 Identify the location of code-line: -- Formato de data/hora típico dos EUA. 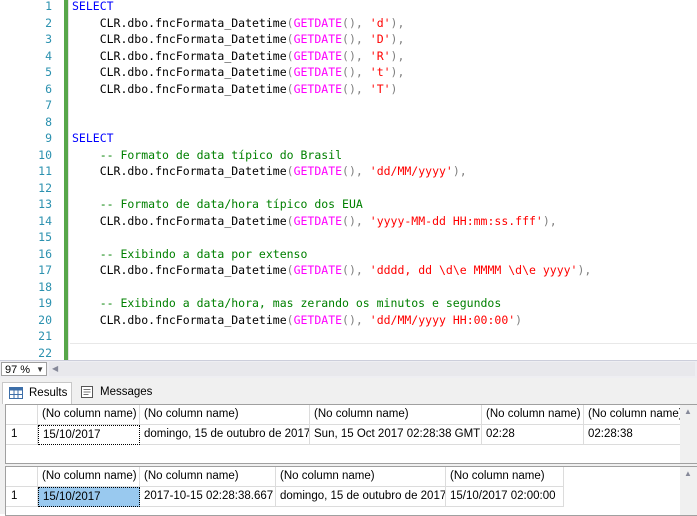
(217, 204).